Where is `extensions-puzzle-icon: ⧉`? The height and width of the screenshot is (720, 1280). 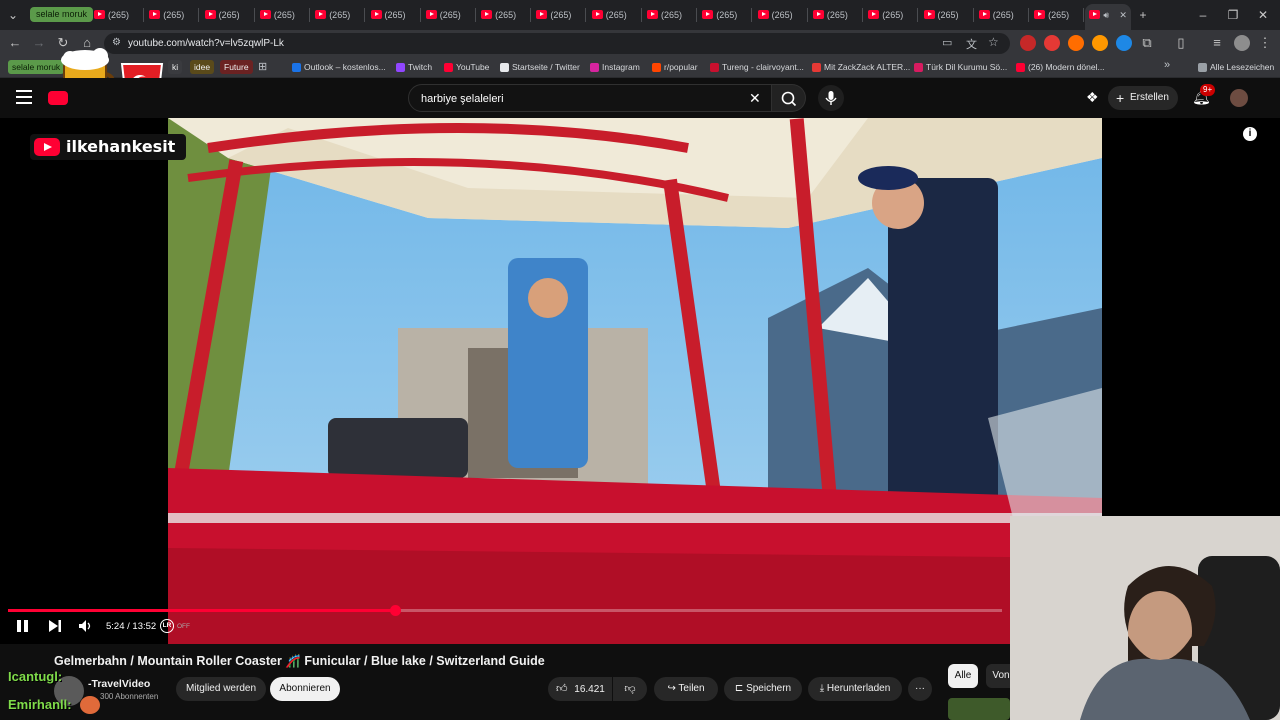 extensions-puzzle-icon: ⧉ is located at coordinates (1147, 43).